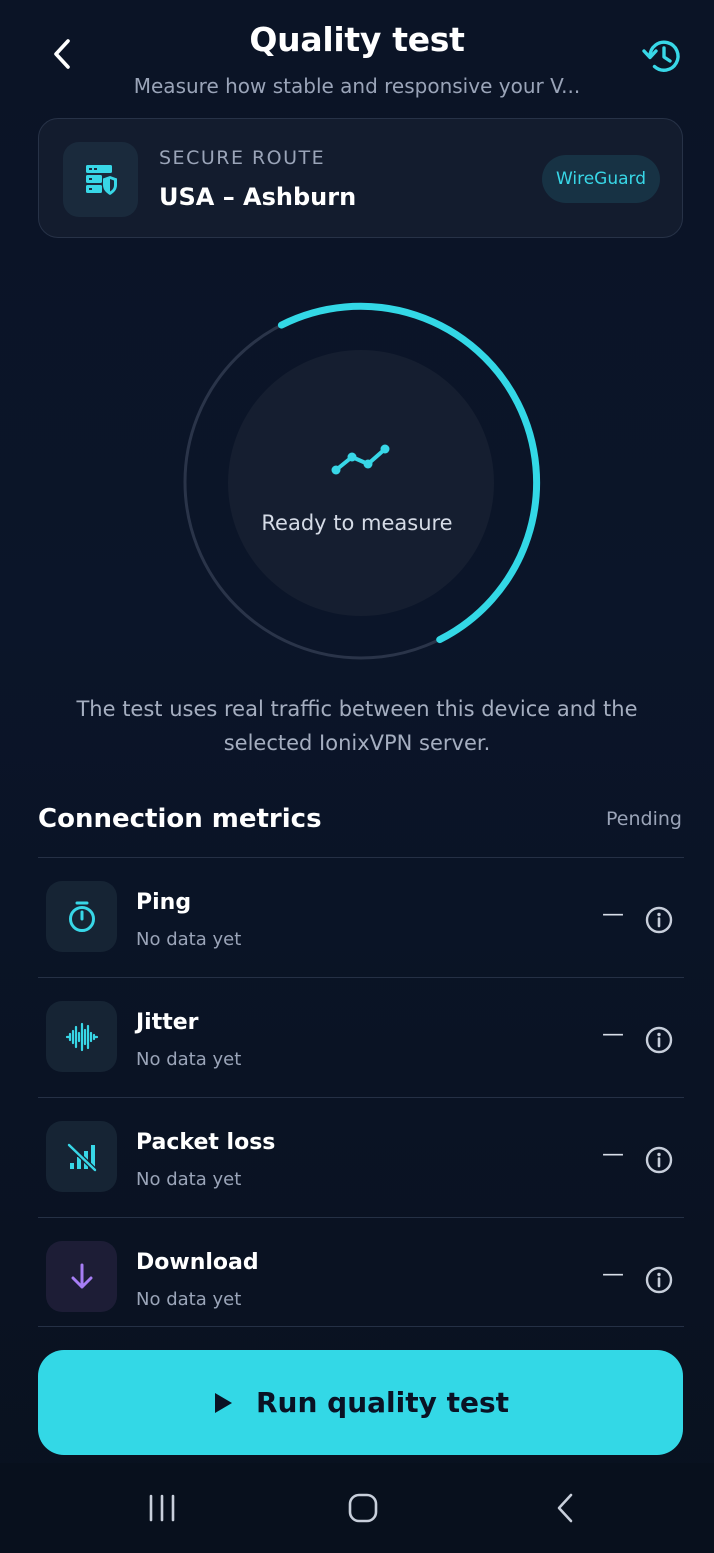  What do you see at coordinates (361, 1037) in the screenshot?
I see `metric-row-jitter: Jitter No data yet —` at bounding box center [361, 1037].